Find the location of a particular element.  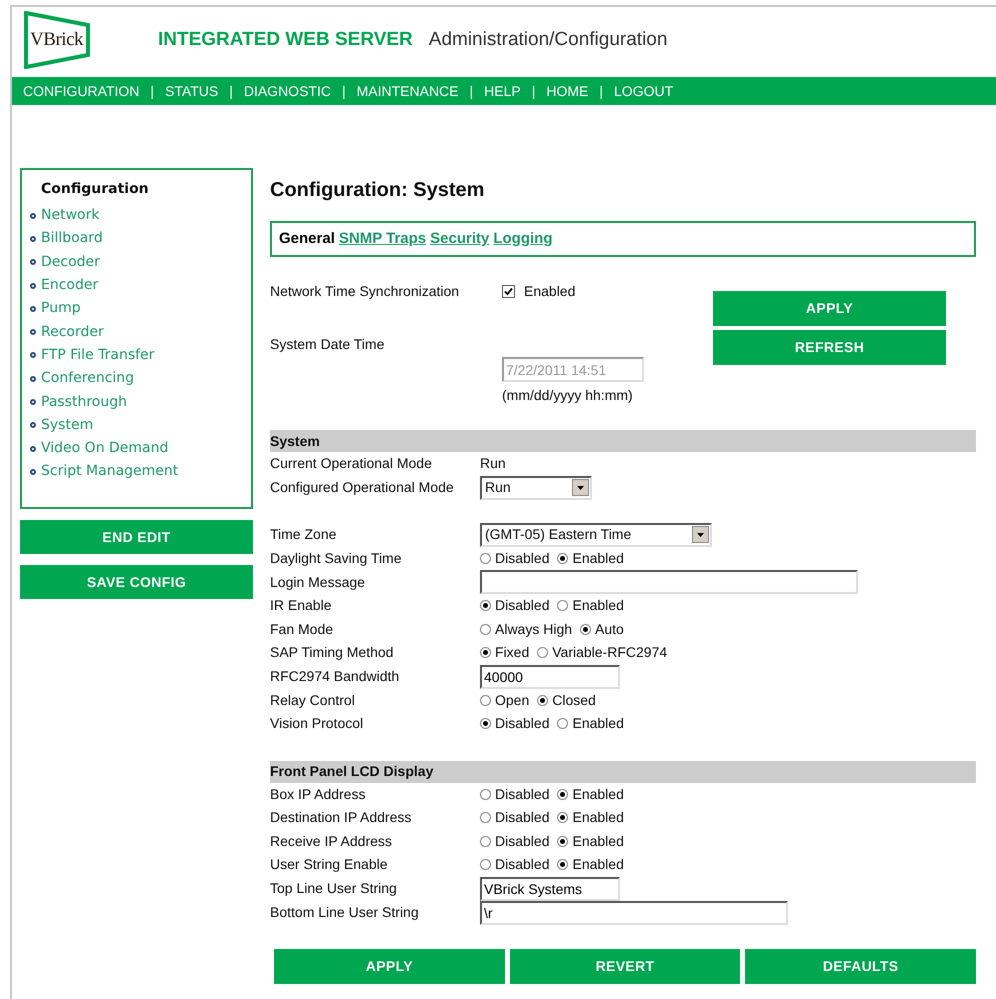

footer-button: DEFAULTS is located at coordinates (860, 966).